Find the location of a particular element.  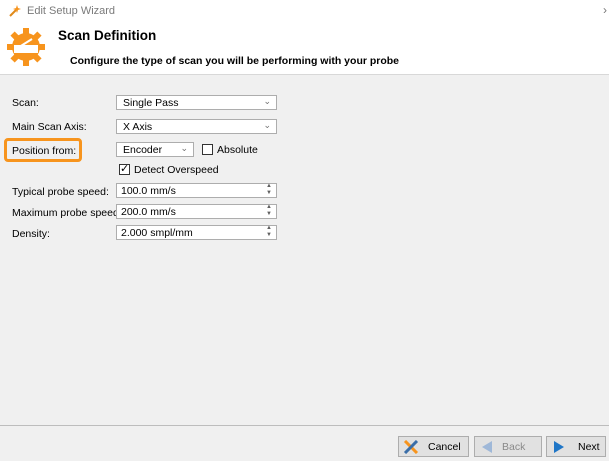

cancel-x-icon is located at coordinates (411, 447).